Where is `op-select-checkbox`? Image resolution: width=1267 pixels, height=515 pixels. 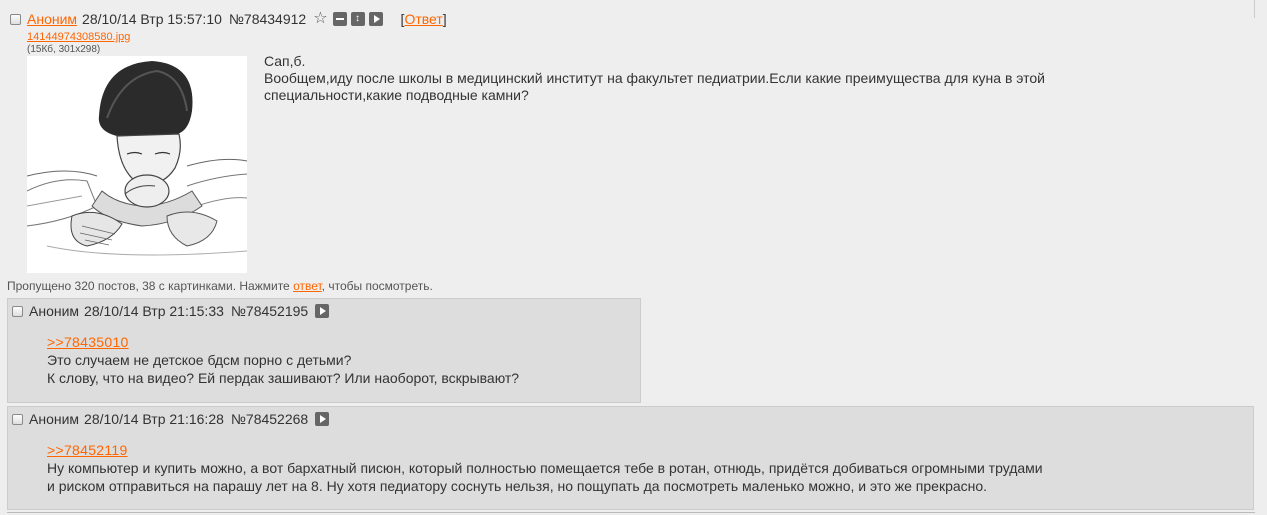
op-select-checkbox is located at coordinates (15, 19).